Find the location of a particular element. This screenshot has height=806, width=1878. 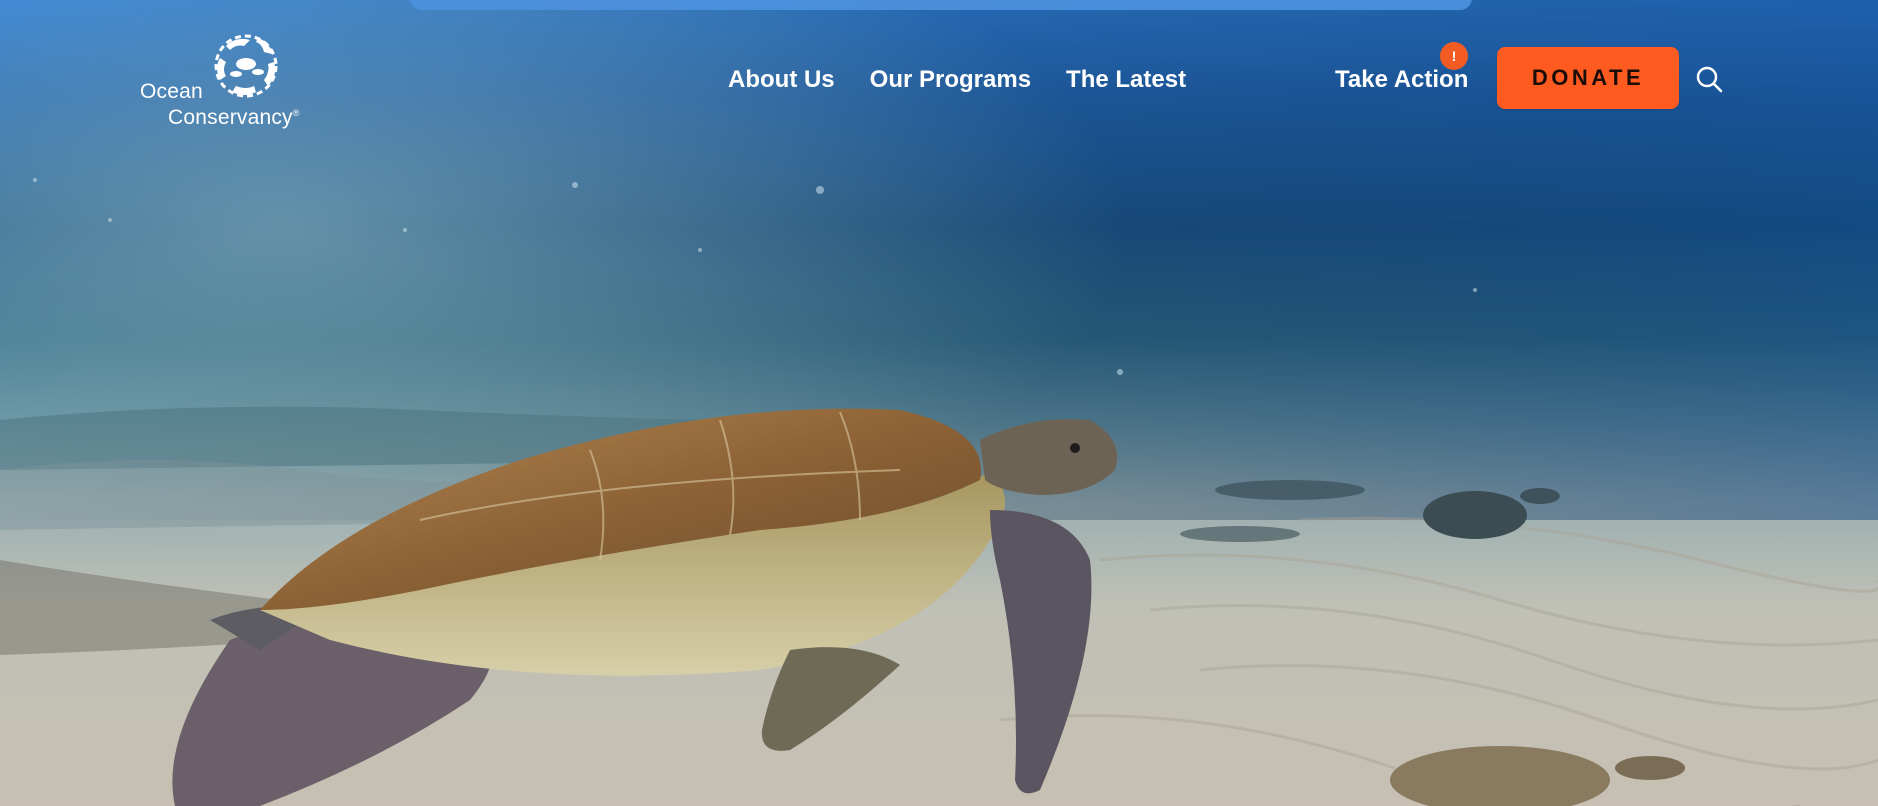

search-icon is located at coordinates (1709, 79).